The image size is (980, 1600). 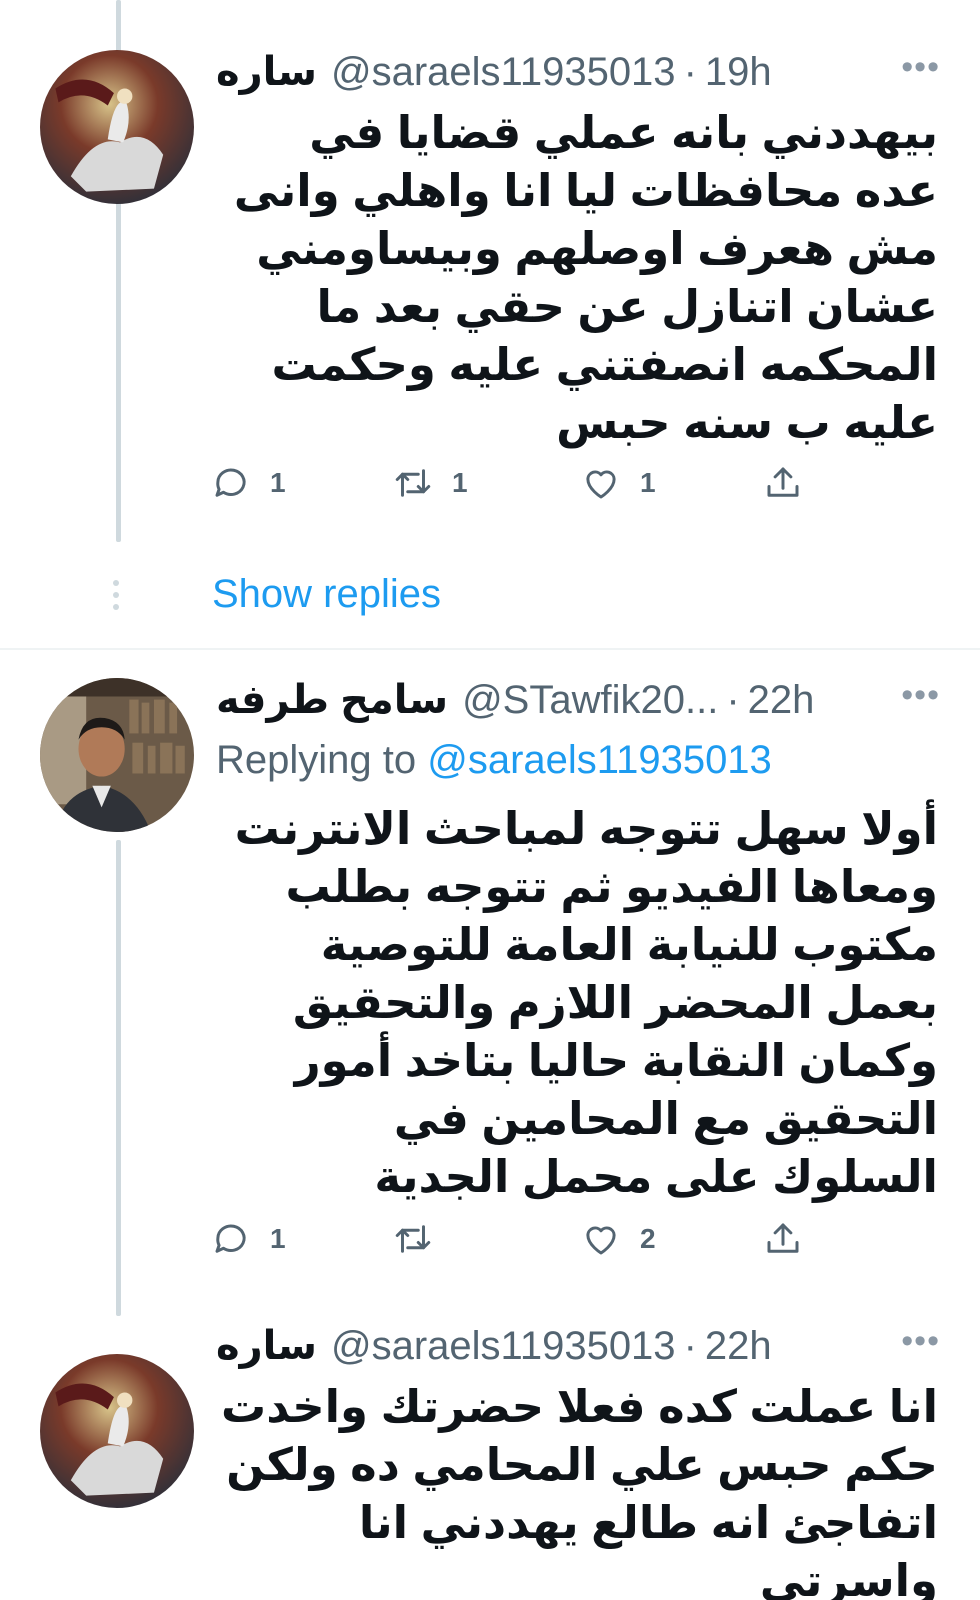 I want to click on replying-to-handle: @saraels11935013, so click(x=599, y=760).